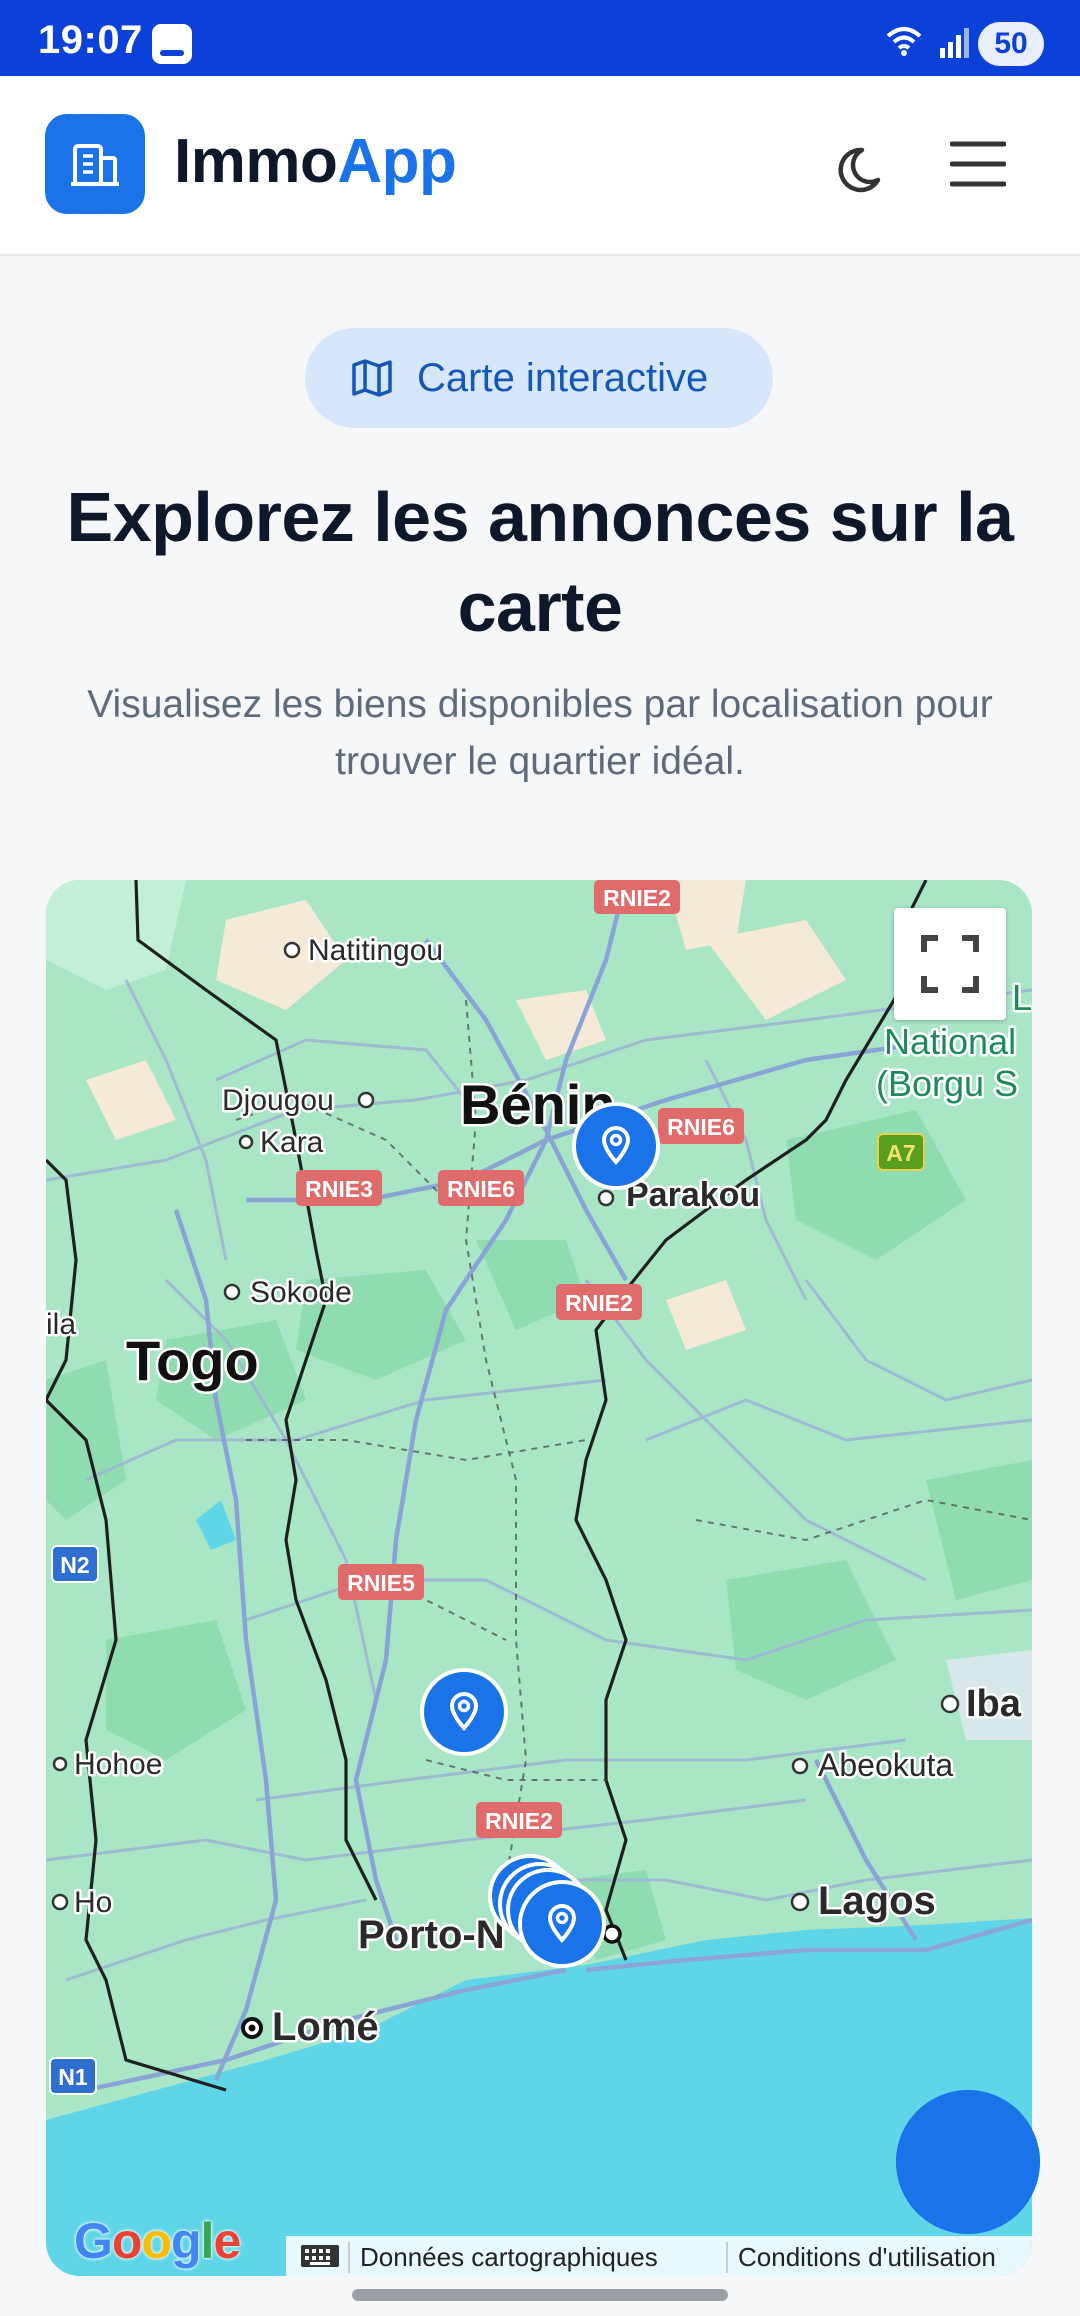 This screenshot has width=1080, height=2316. What do you see at coordinates (481, 1189) in the screenshot?
I see `road-label-rnie6-b: RNIE6` at bounding box center [481, 1189].